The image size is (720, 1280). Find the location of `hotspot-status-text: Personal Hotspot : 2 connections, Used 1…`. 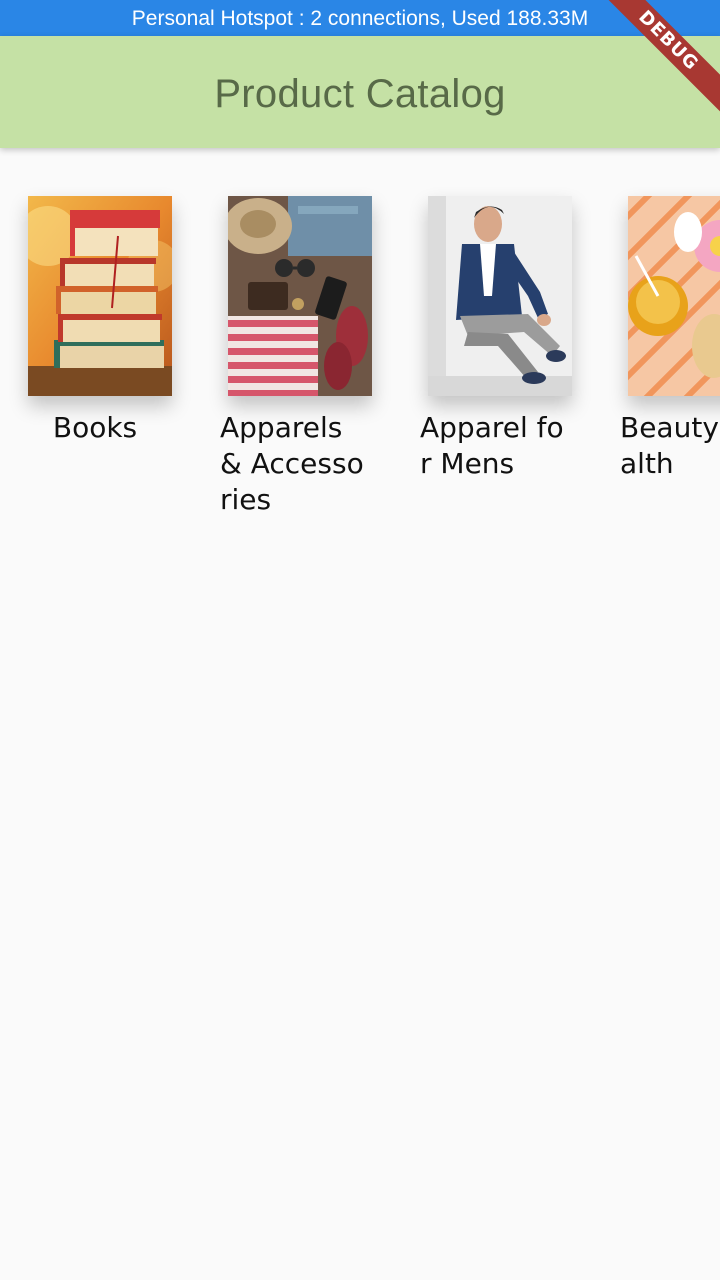

hotspot-status-text: Personal Hotspot : 2 connections, Used 1… is located at coordinates (360, 18).